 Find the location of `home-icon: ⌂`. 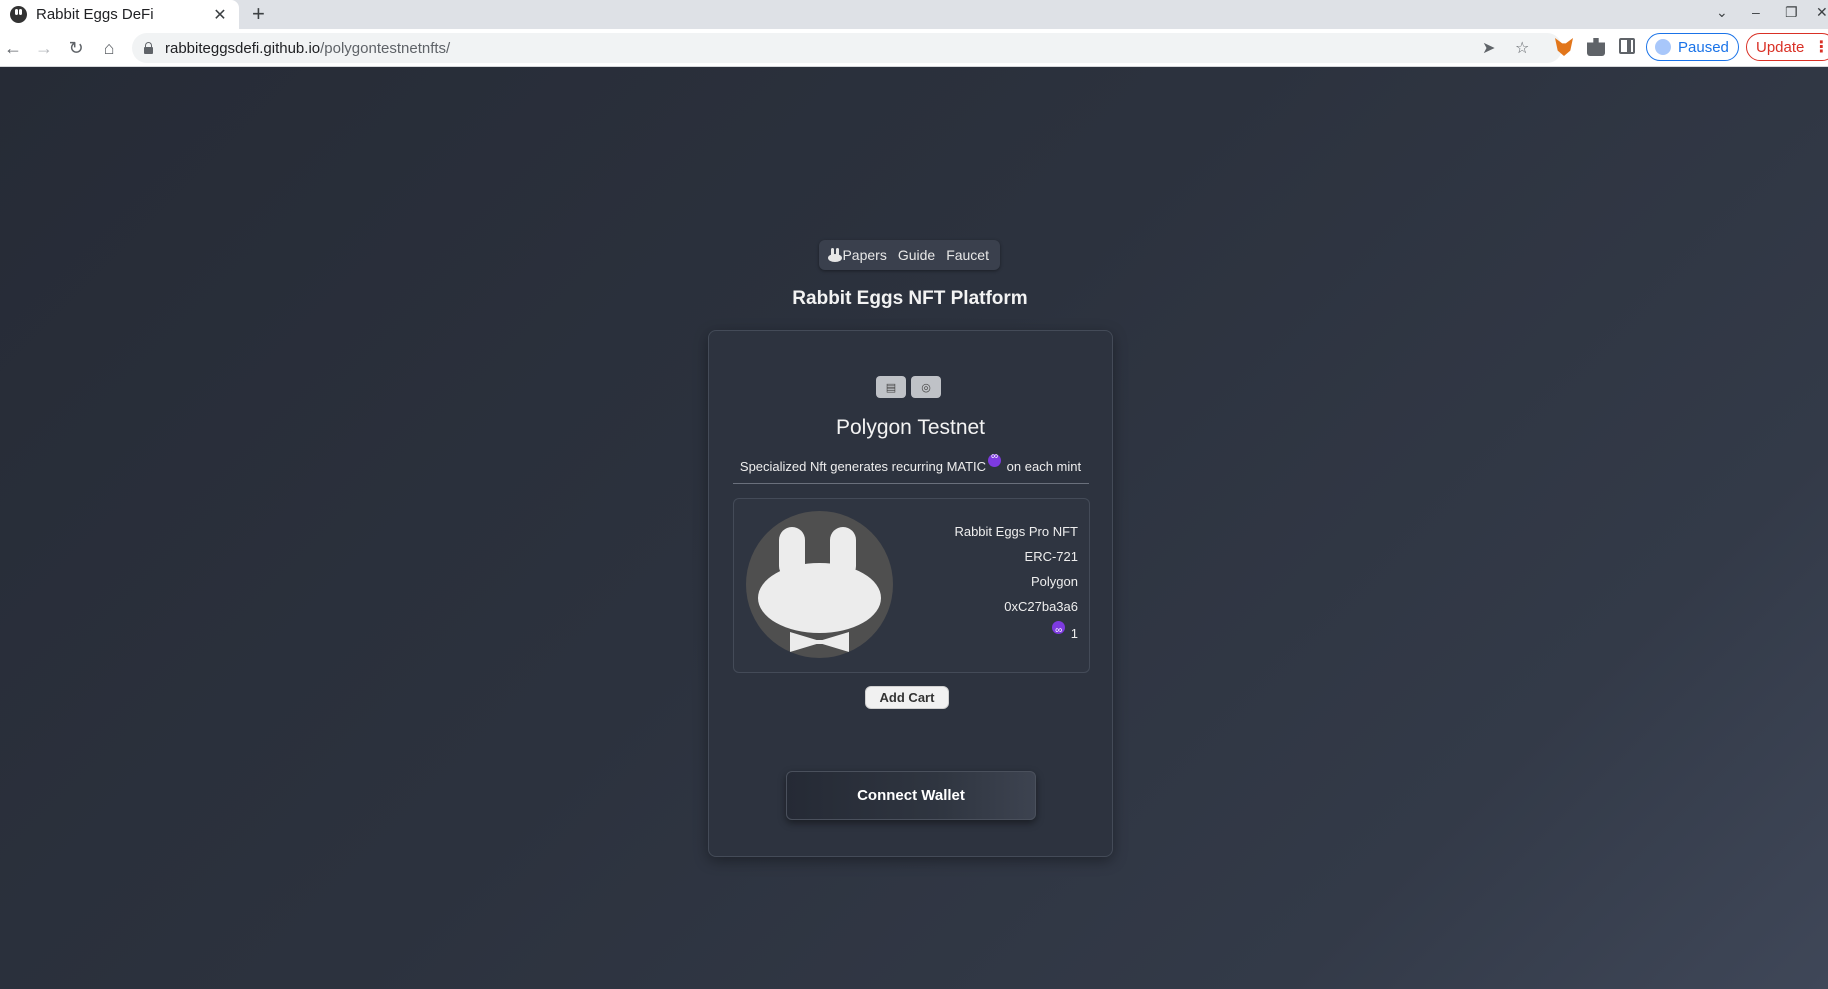

home-icon: ⌂ is located at coordinates (109, 48).